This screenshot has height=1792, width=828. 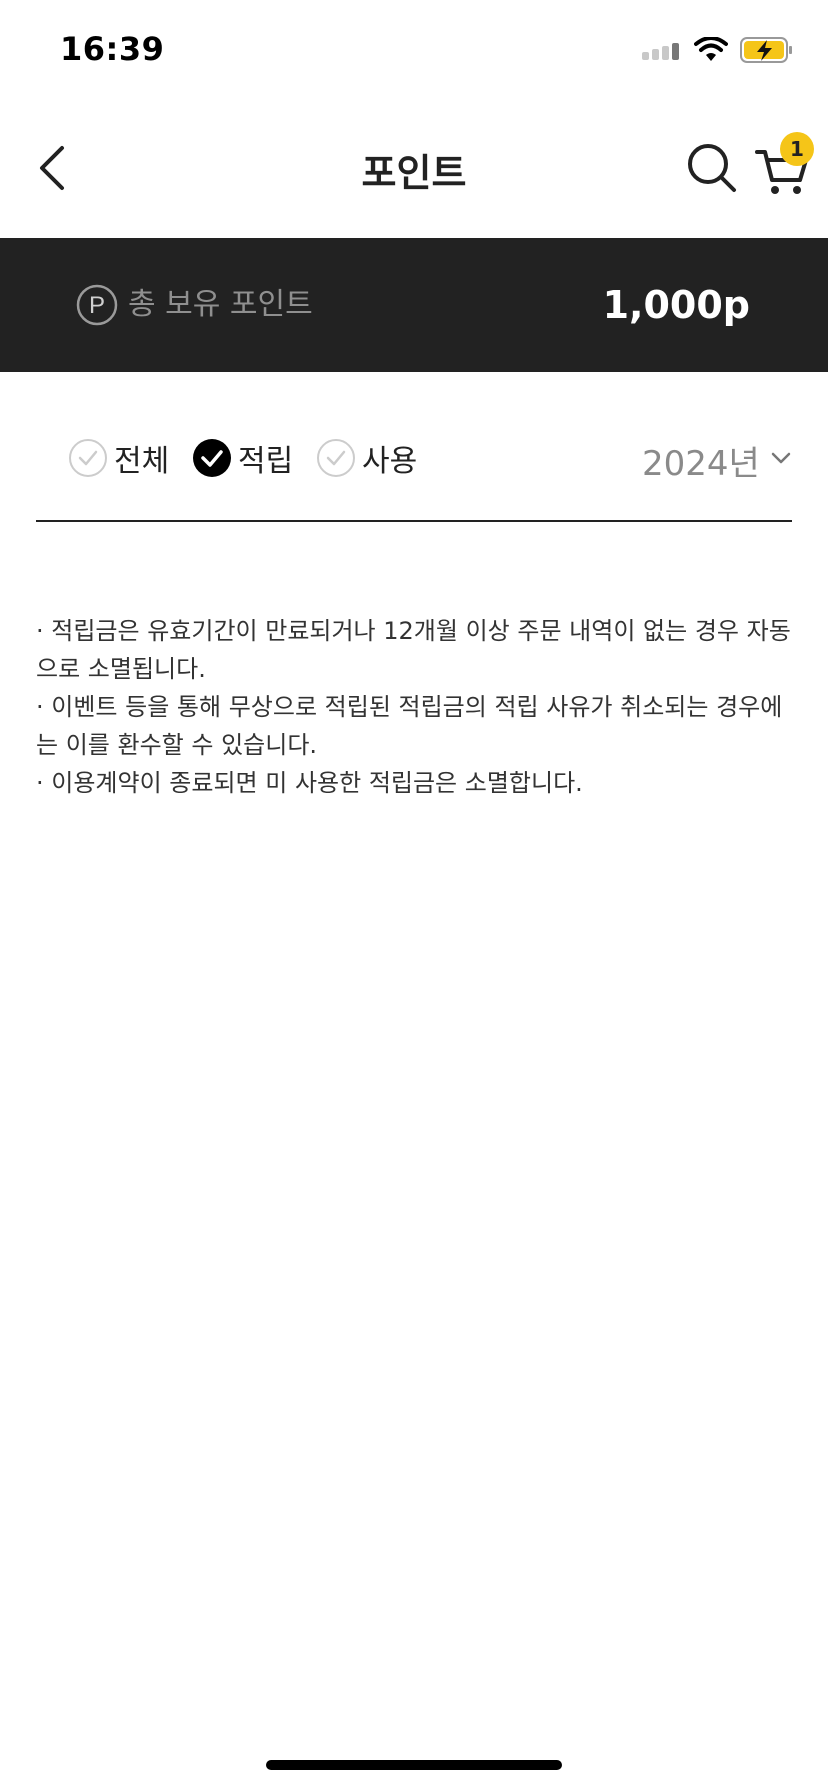 I want to click on cellular-signal-icon, so click(x=660, y=51).